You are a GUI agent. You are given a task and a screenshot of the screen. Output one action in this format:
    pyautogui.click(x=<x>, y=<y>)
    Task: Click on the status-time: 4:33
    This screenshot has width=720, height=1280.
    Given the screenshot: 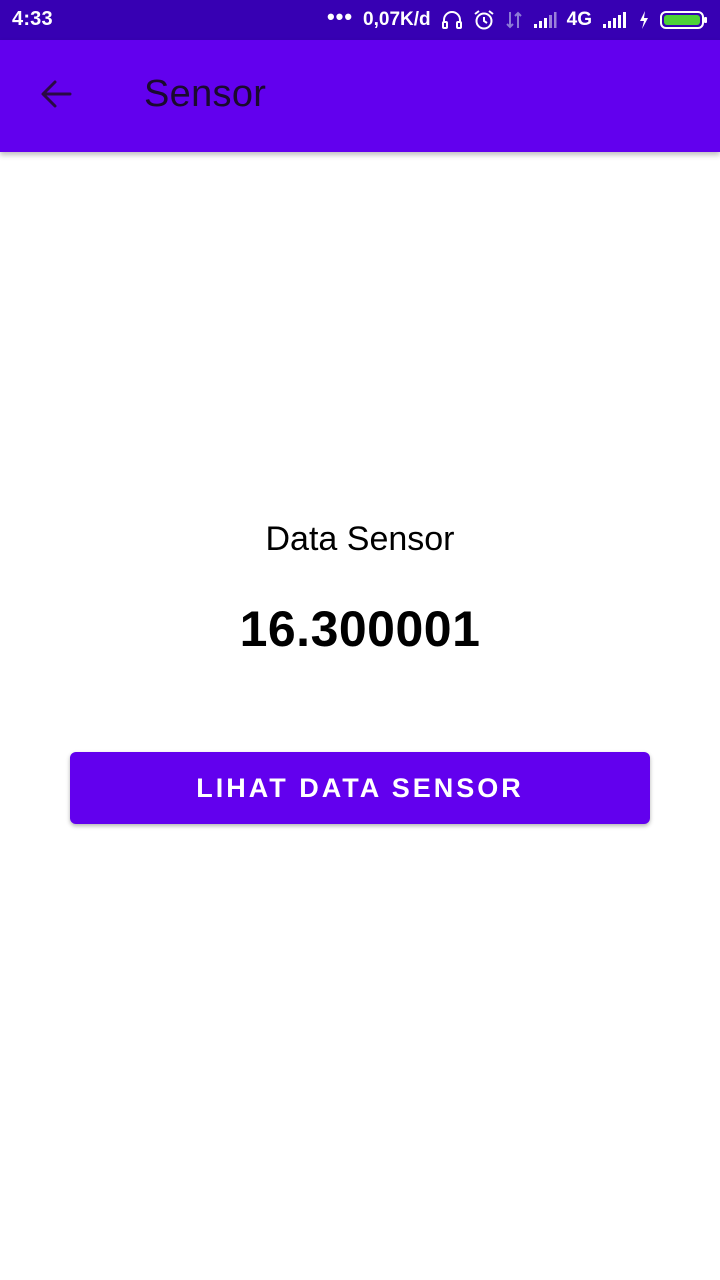 What is the action you would take?
    pyautogui.click(x=32, y=19)
    